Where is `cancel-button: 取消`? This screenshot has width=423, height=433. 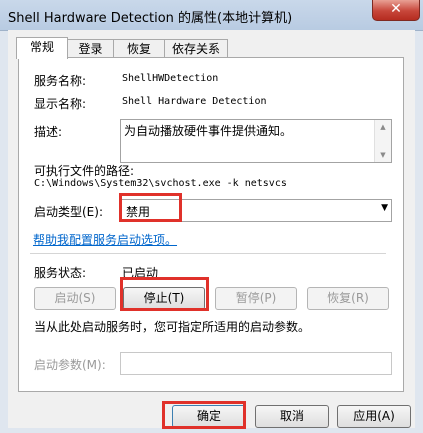 cancel-button: 取消 is located at coordinates (292, 416).